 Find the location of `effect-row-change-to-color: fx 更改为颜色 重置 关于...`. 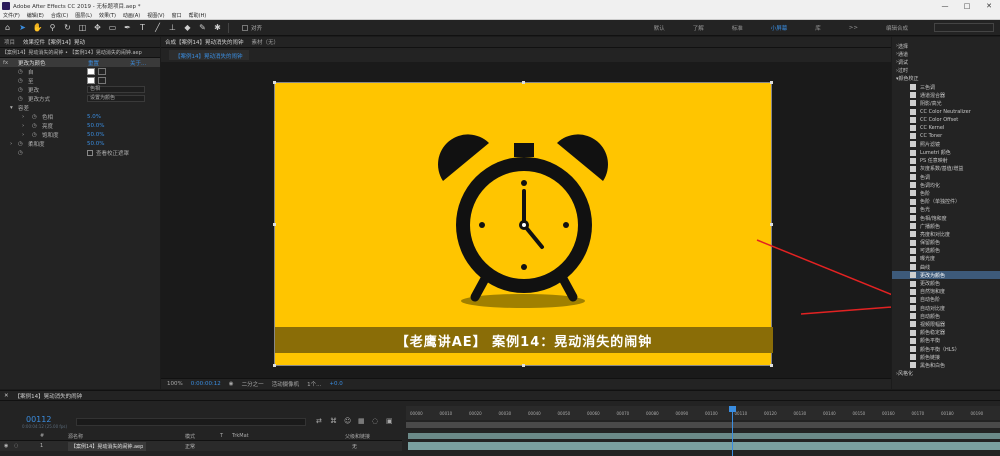

effect-row-change-to-color: fx 更改为颜色 重置 关于... is located at coordinates (80, 62).